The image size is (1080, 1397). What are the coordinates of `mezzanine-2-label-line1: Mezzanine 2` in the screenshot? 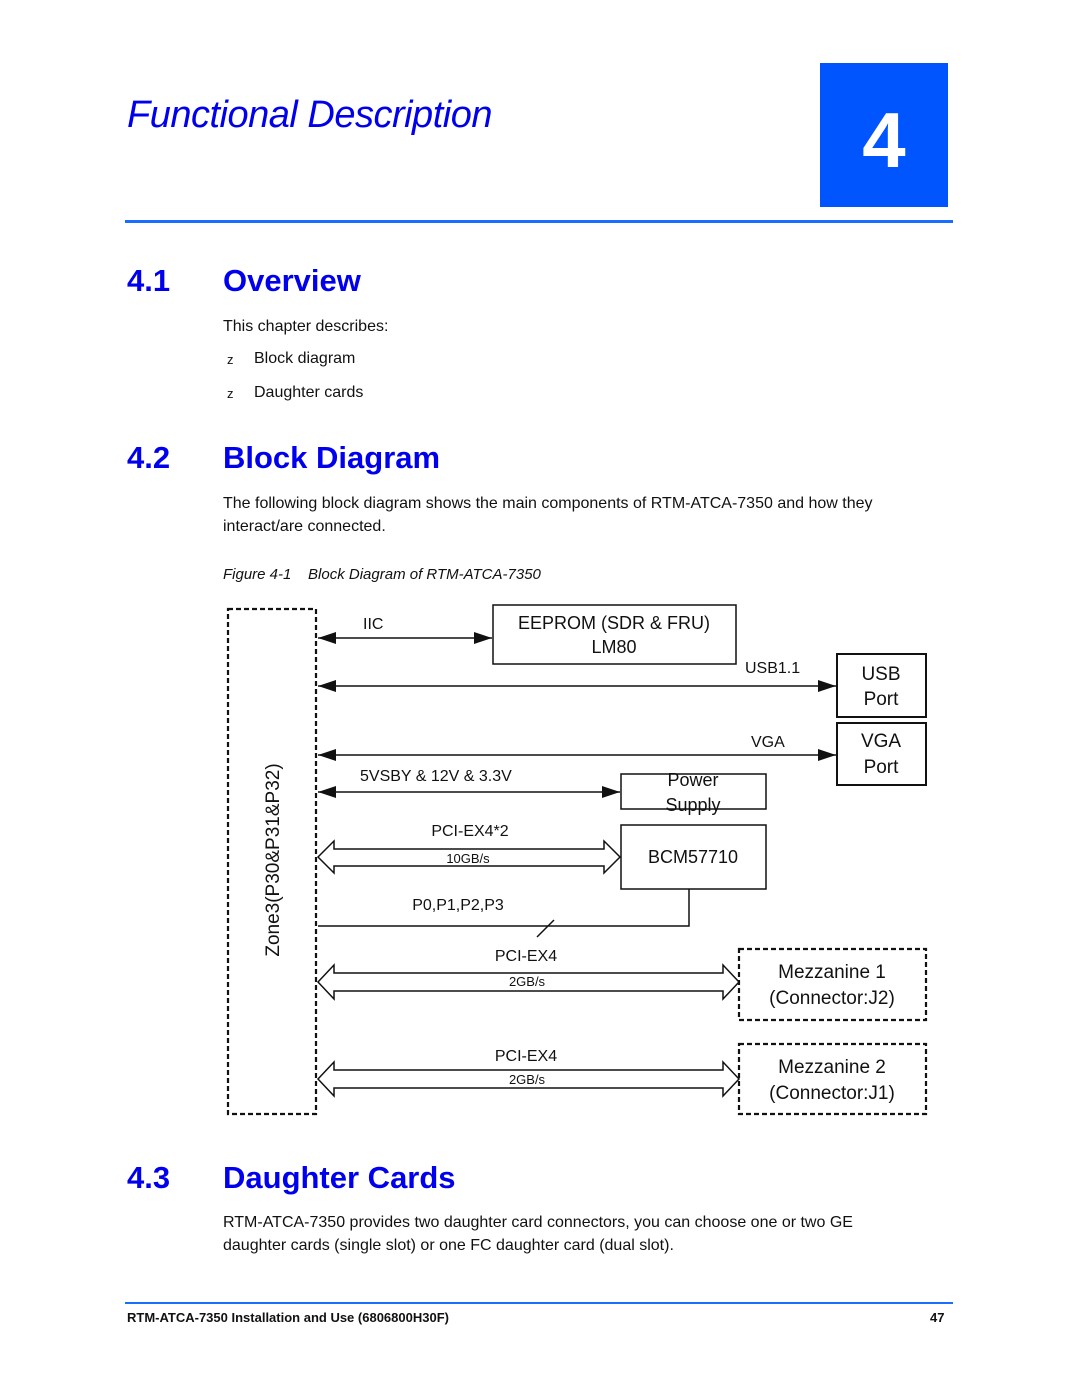 It's located at (832, 1067).